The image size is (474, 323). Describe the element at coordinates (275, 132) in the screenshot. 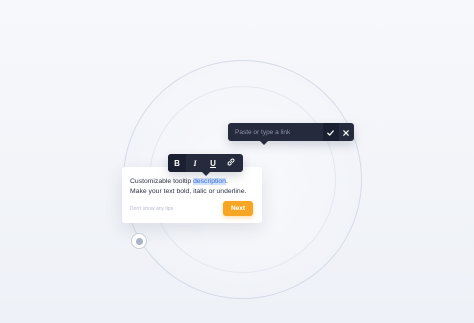

I see `link-input` at that location.